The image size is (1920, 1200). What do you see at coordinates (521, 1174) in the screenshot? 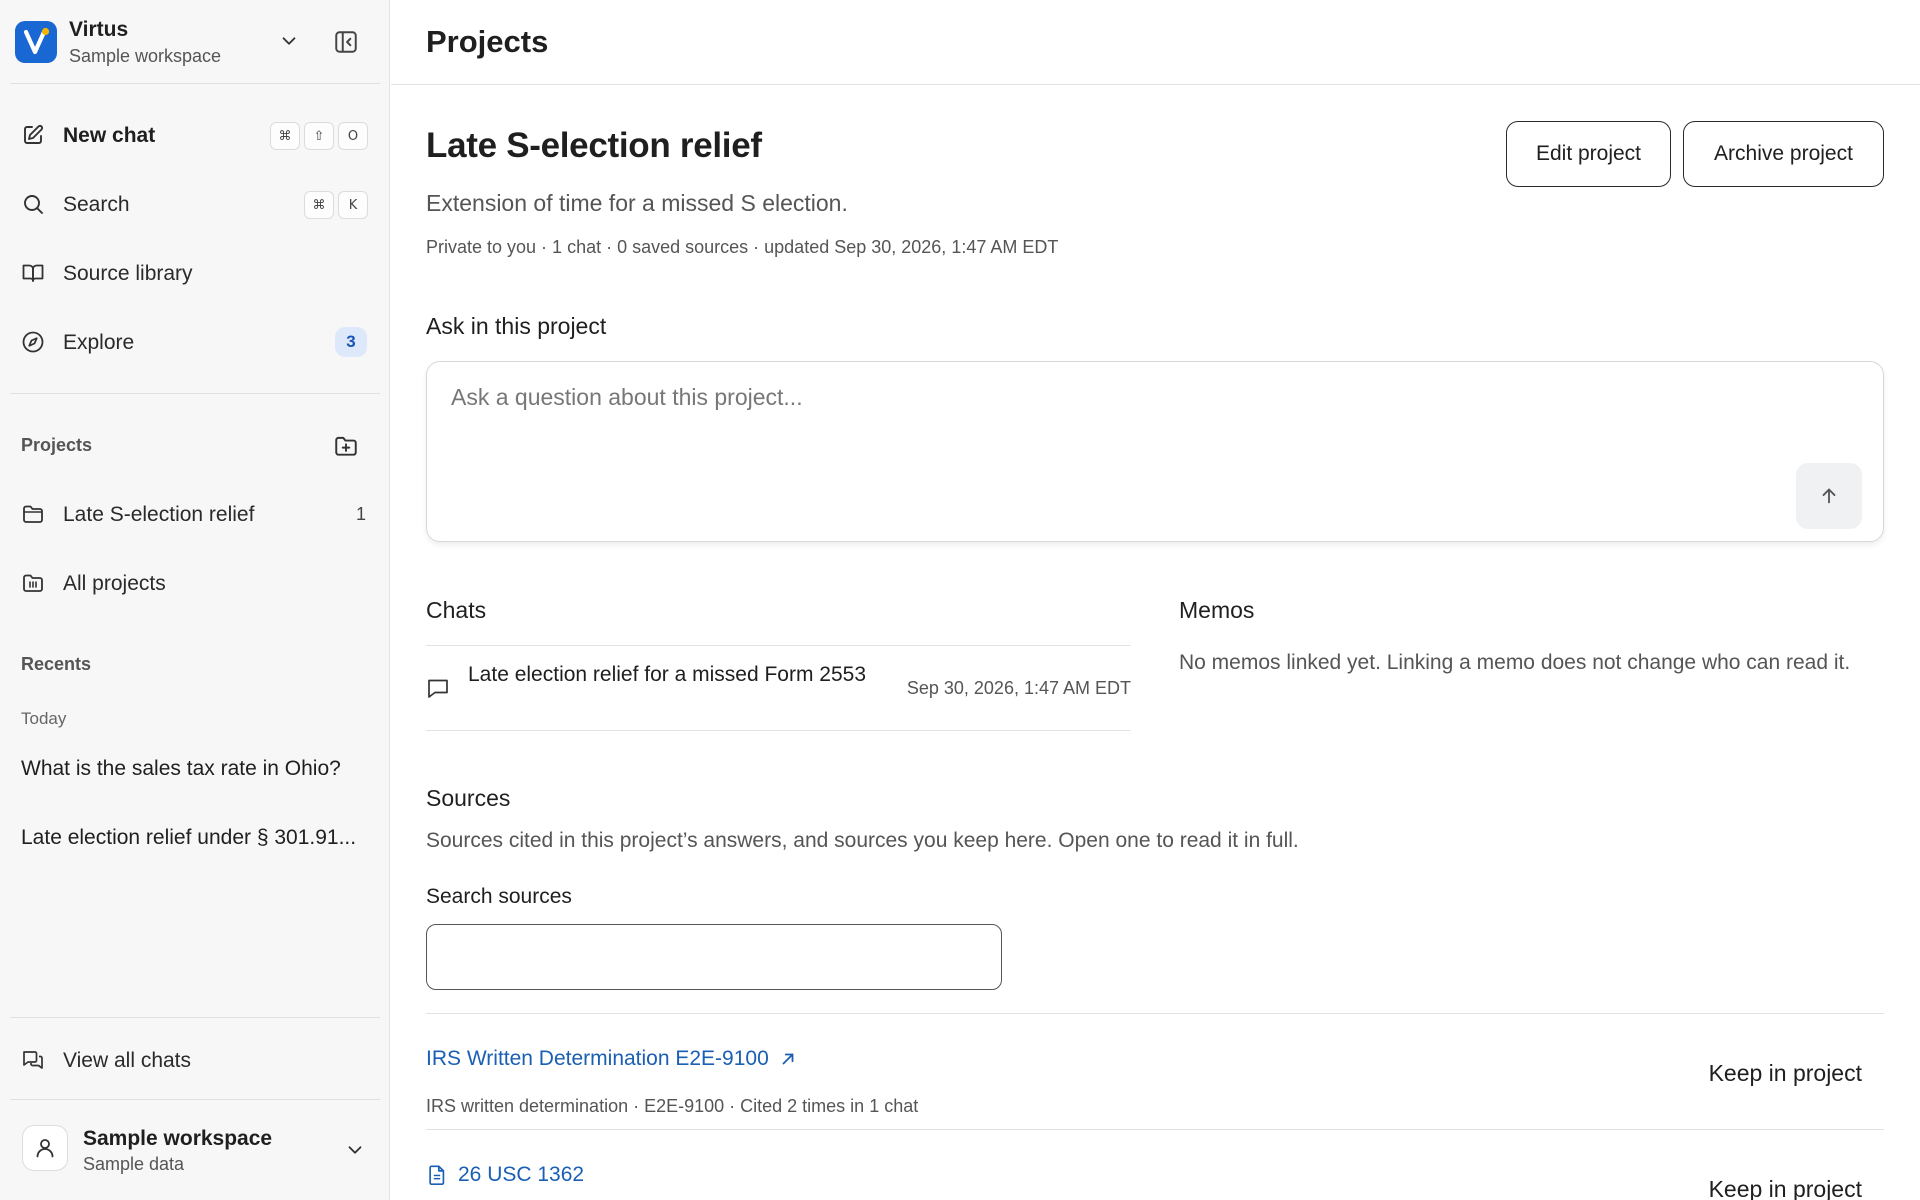
I see `source-title: 26 USC 1362` at bounding box center [521, 1174].